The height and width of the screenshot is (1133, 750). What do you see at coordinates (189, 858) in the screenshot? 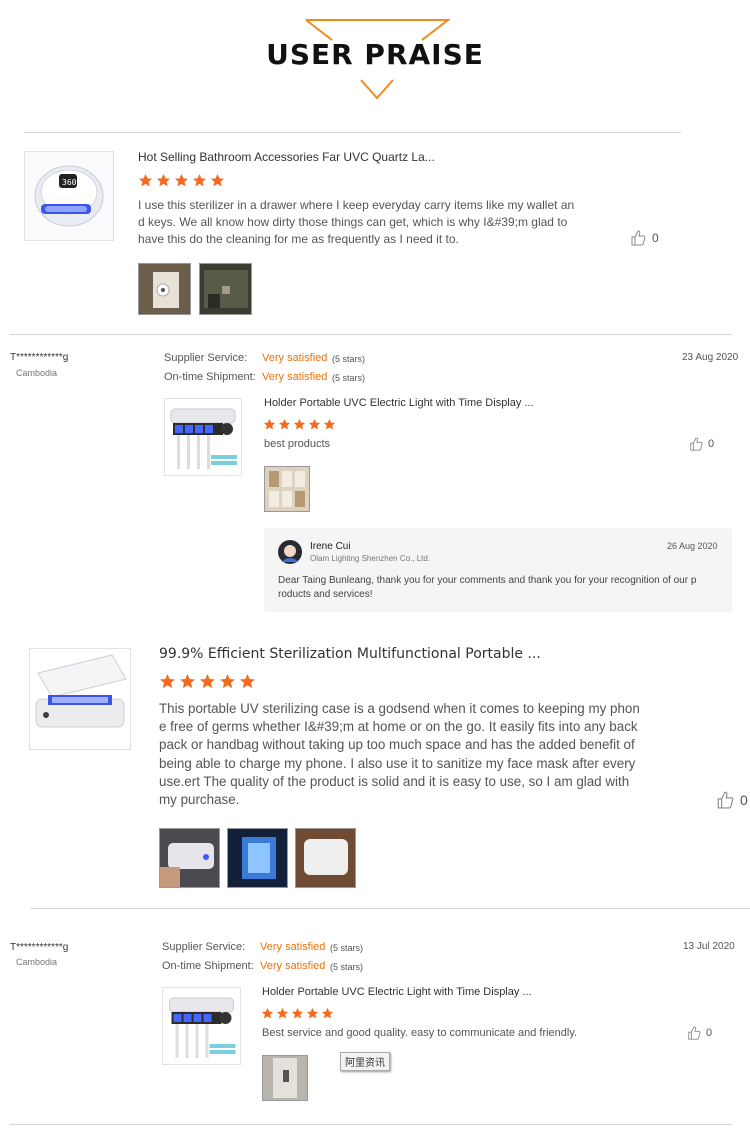
I see `sterilizer-box-hand-photo` at bounding box center [189, 858].